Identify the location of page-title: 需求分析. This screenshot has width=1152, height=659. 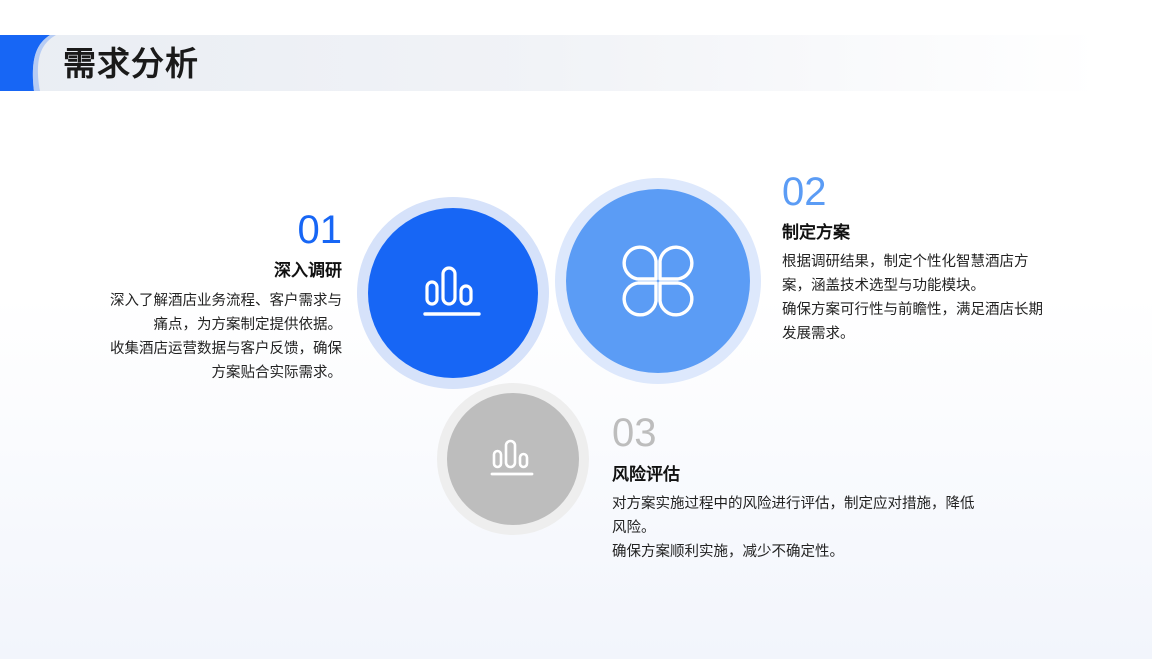
(131, 63).